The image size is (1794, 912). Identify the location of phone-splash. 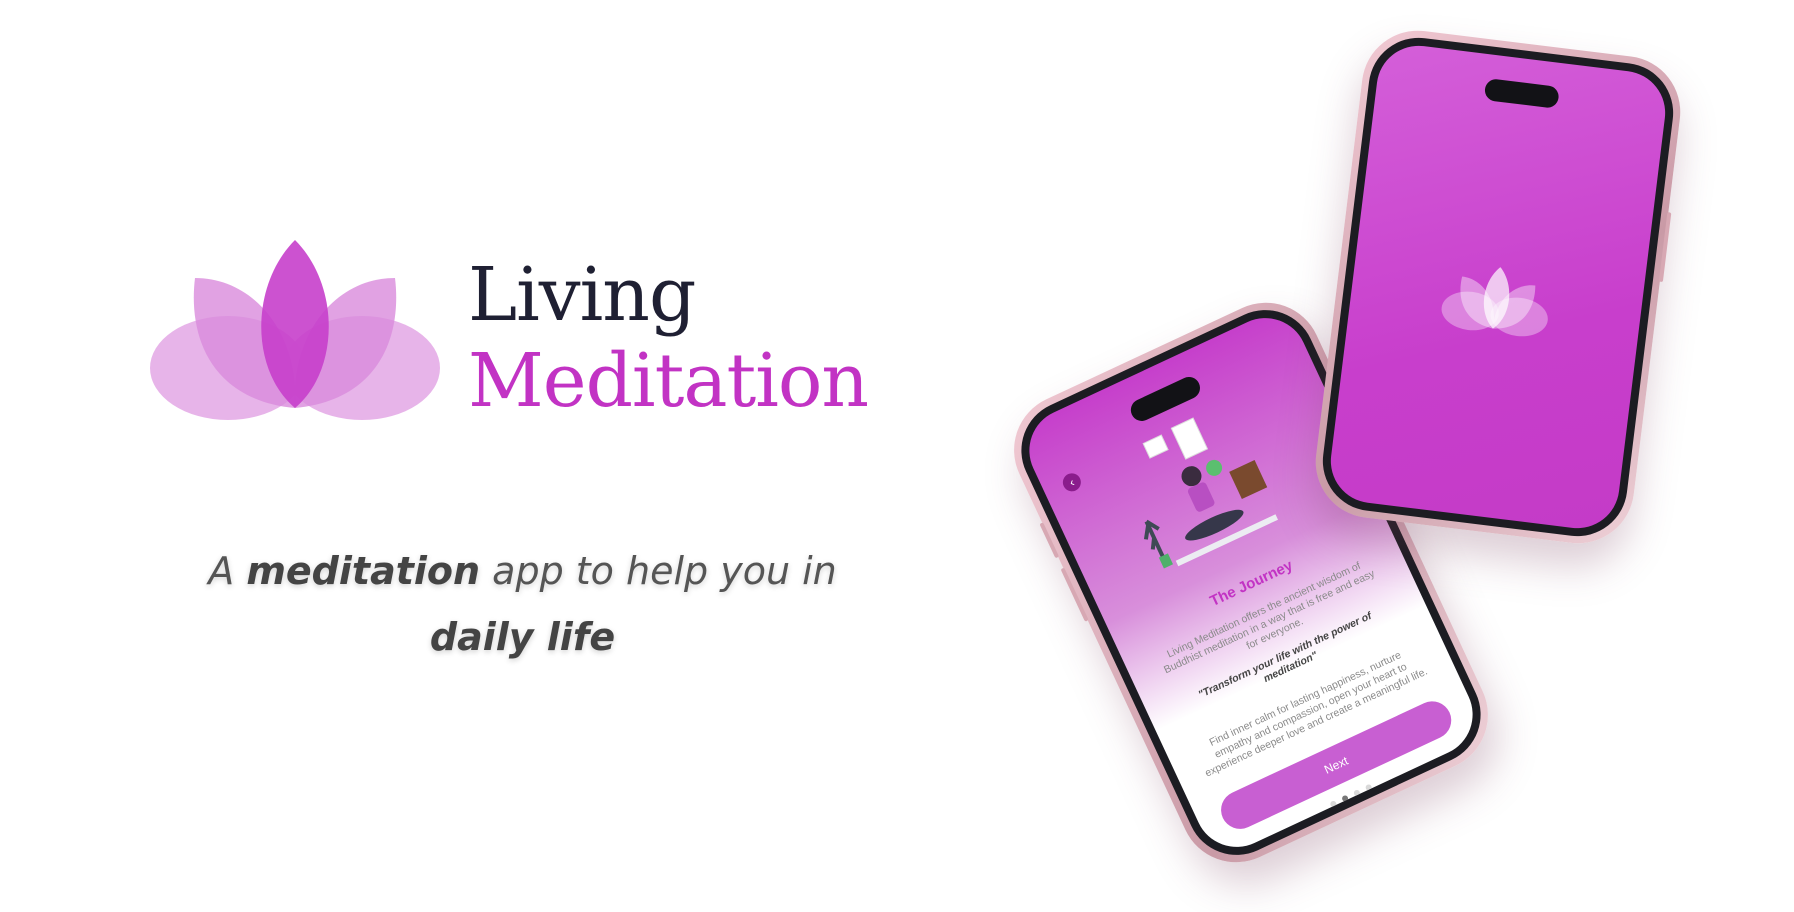
(1498, 287).